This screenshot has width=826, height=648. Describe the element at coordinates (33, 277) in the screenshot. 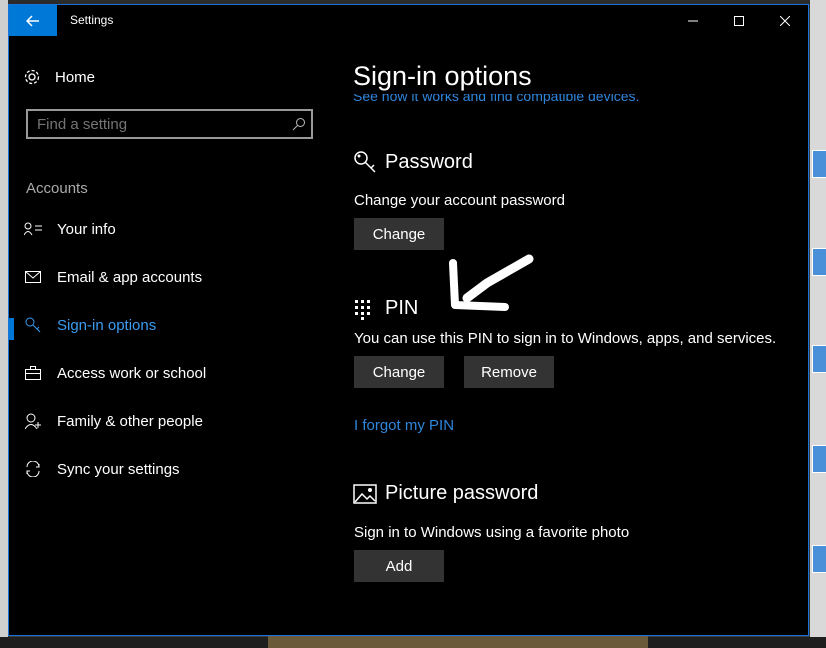

I see `mail-icon` at that location.